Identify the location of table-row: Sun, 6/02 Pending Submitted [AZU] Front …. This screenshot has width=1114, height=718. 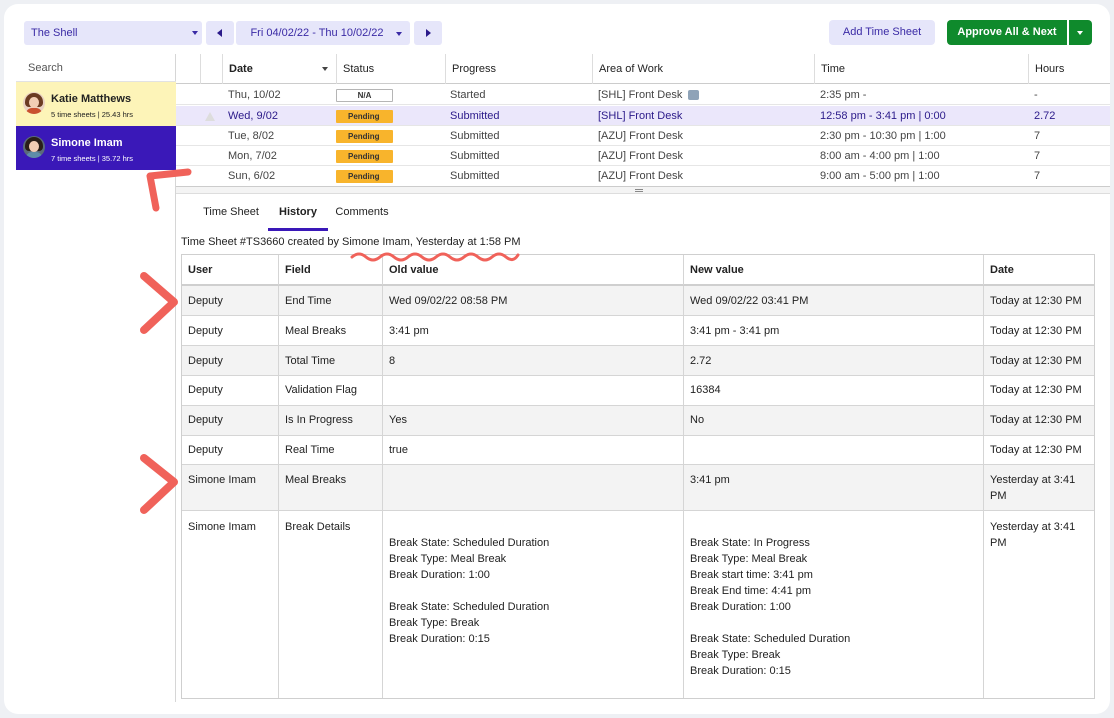
(643, 176).